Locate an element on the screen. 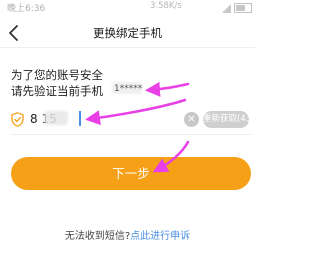 Image resolution: width=320 pixels, height=256 pixels. network-speed: 3.58K/s is located at coordinates (166, 6).